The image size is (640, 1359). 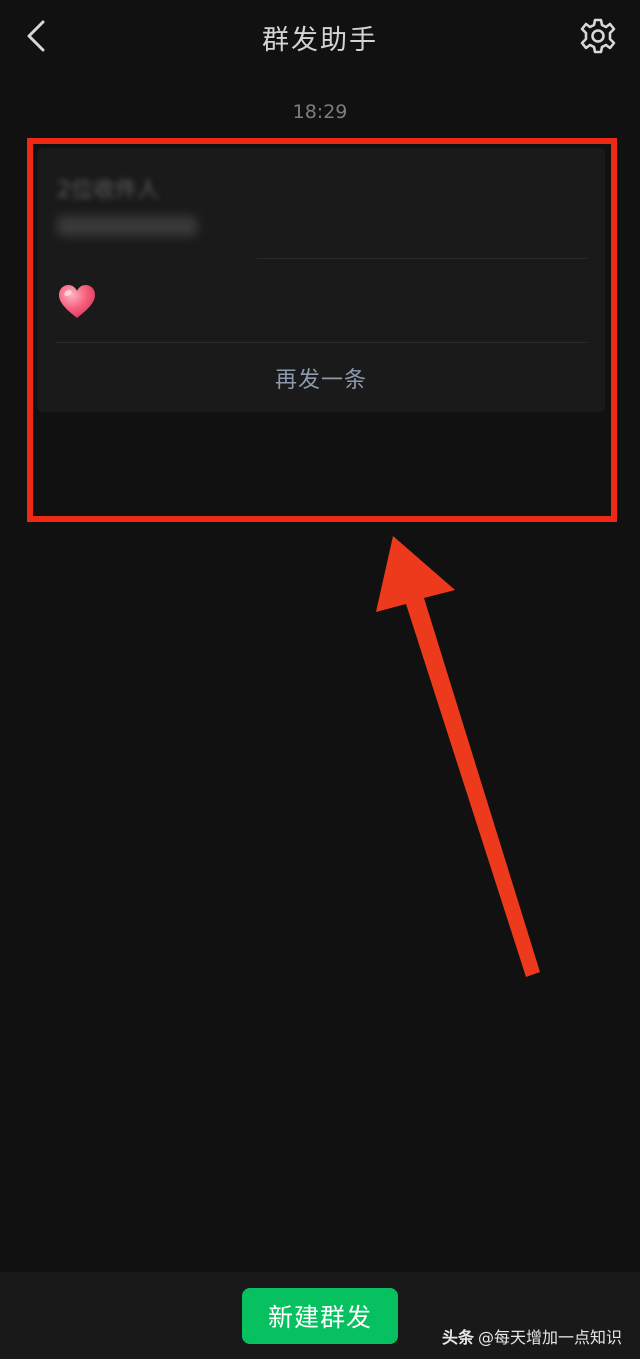 I want to click on page-title: 群发助手, so click(x=320, y=40).